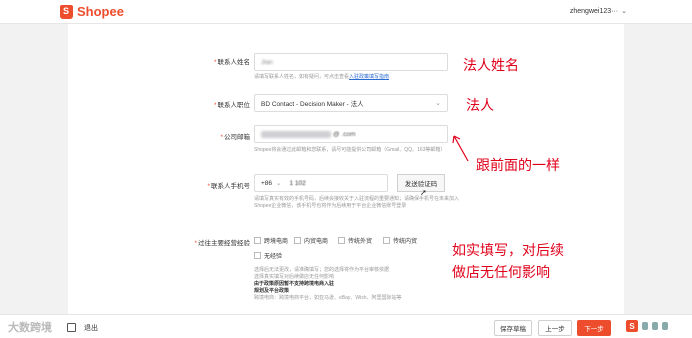 Image resolution: width=692 pixels, height=338 pixels. Describe the element at coordinates (66, 11) in the screenshot. I see `shopee-bag-icon` at that location.